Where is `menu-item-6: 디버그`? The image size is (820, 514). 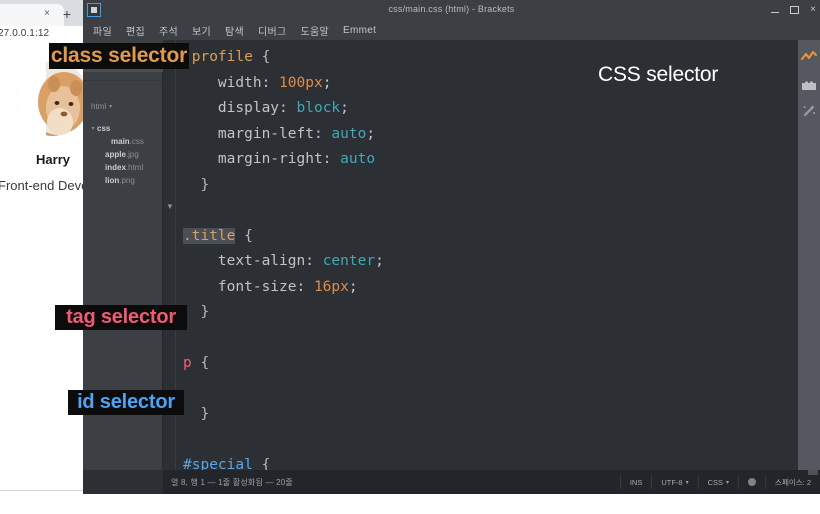 menu-item-6: 디버그 is located at coordinates (272, 30).